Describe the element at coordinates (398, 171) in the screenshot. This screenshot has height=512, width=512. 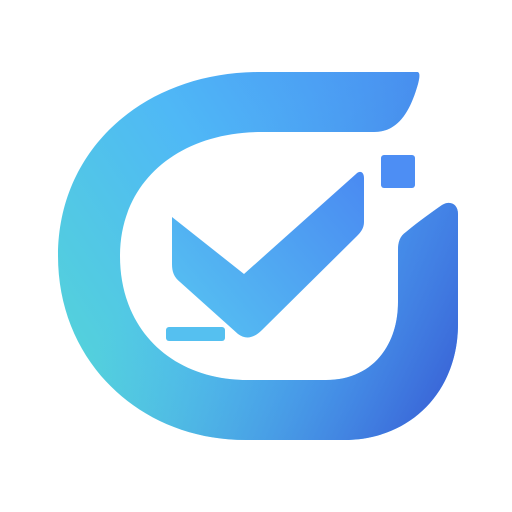
I see `accent-square` at that location.